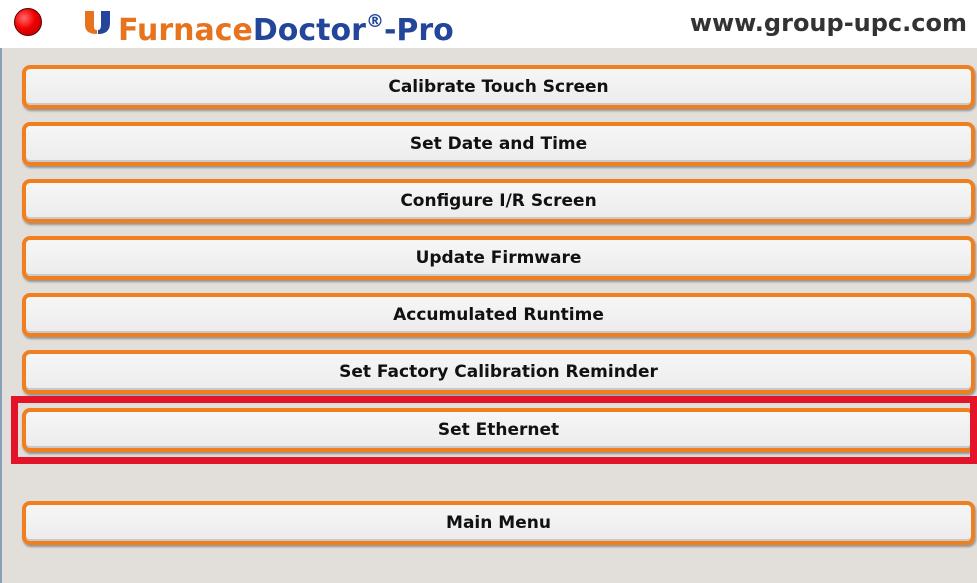 This screenshot has height=583, width=977. I want to click on accumulated-runtime-button: Accumulated Runtime, so click(498, 315).